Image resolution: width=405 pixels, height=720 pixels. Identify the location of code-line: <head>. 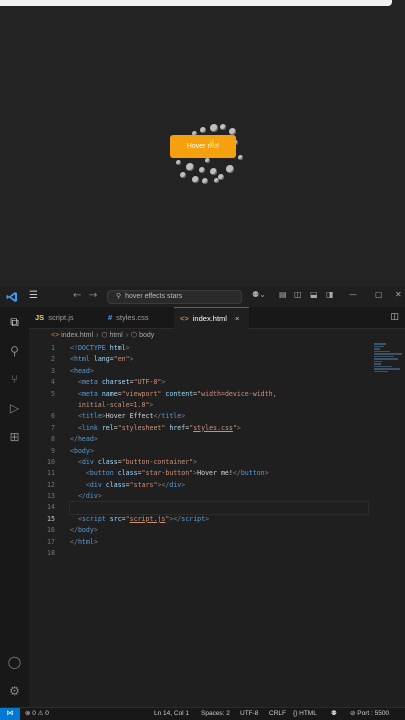
(82, 370).